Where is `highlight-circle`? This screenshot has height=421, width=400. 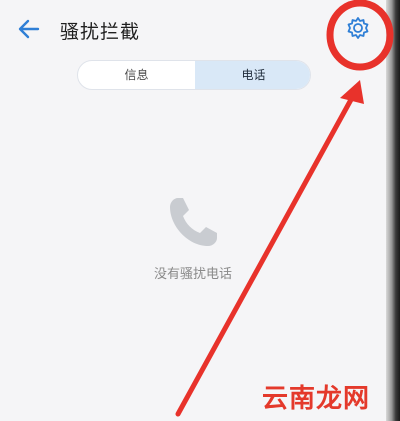
highlight-circle is located at coordinates (360, 35).